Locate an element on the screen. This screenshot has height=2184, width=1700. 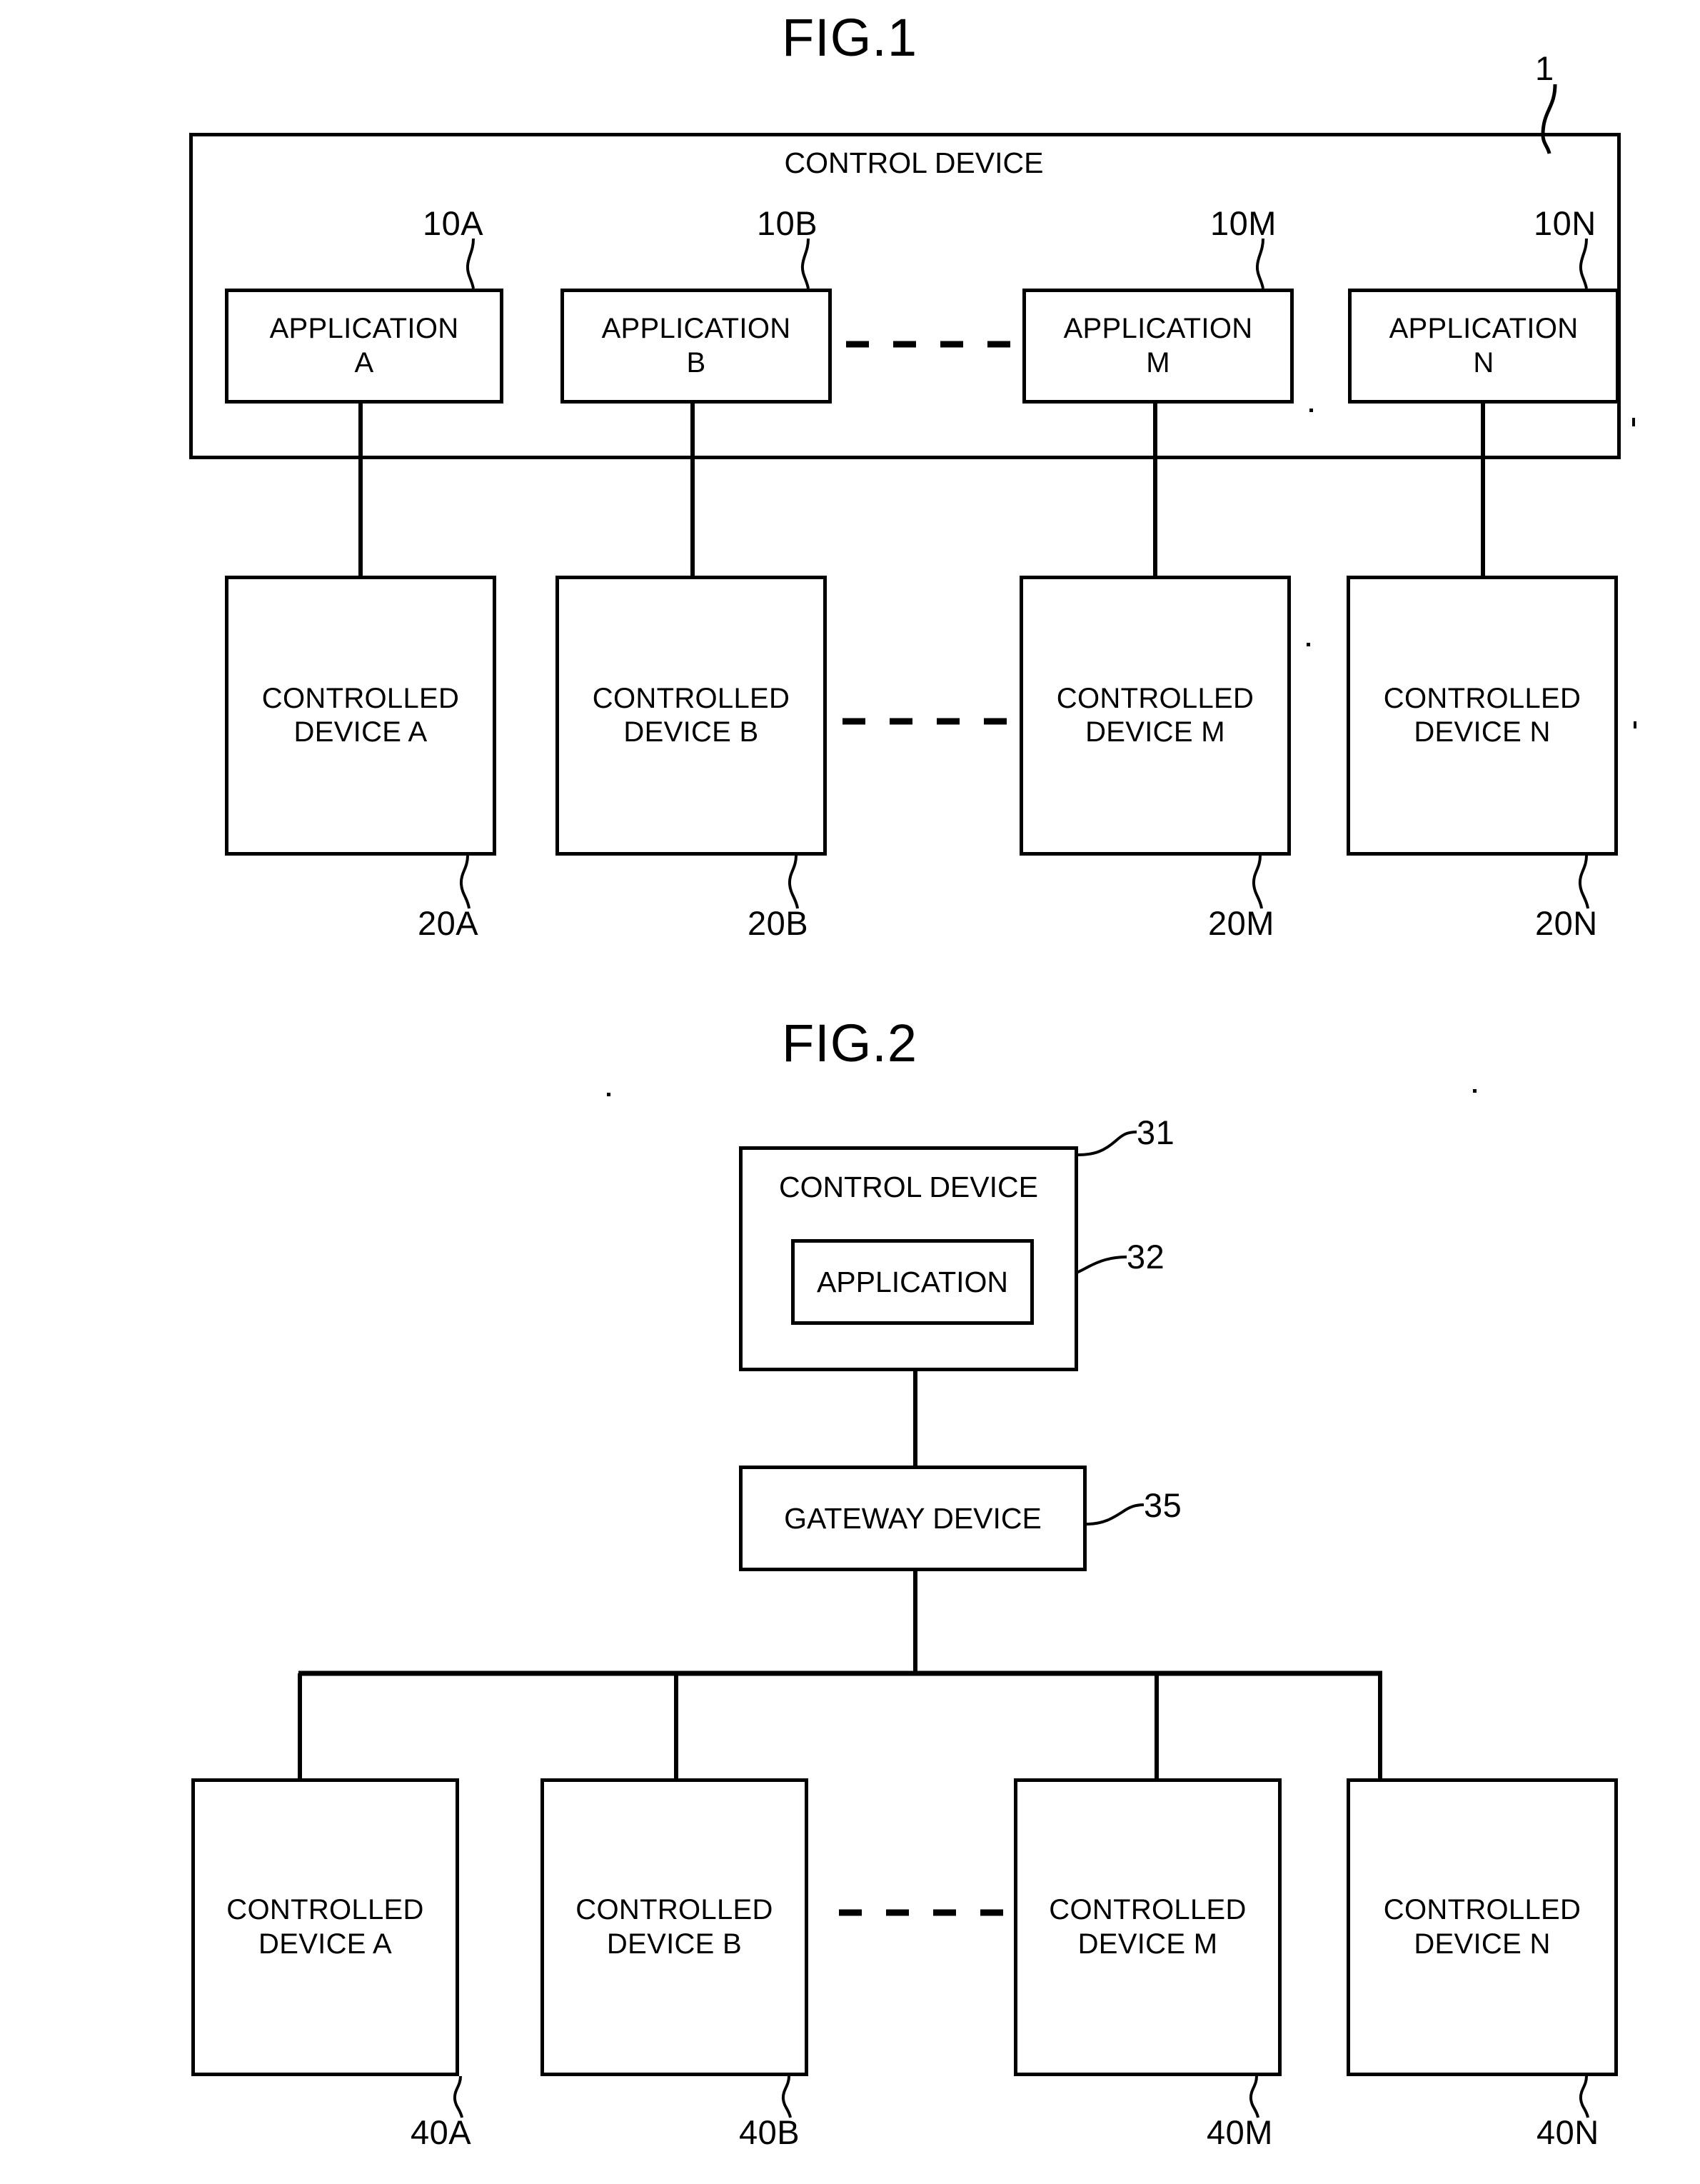
application-box-a: APPLICATION A is located at coordinates (364, 346).